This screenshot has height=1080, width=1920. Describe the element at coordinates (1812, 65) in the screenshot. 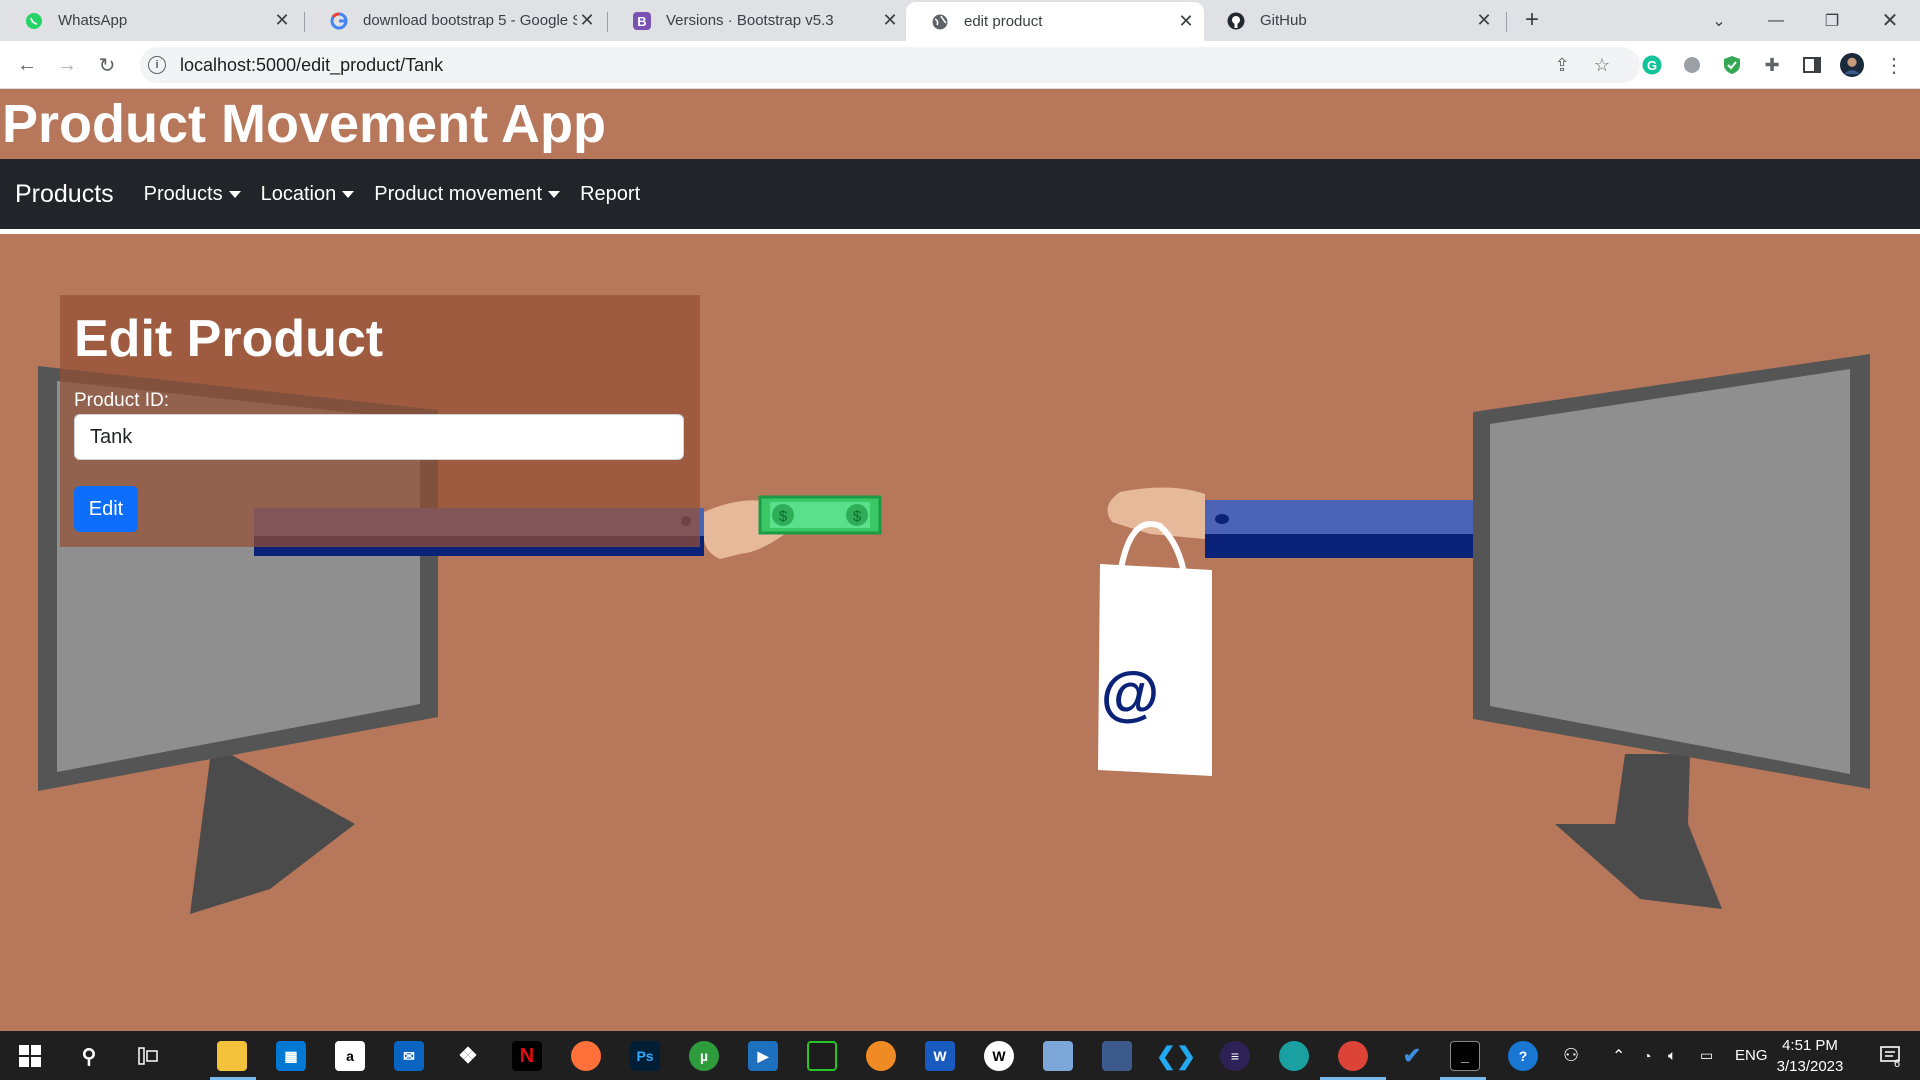

I see `side-panel-icon` at that location.